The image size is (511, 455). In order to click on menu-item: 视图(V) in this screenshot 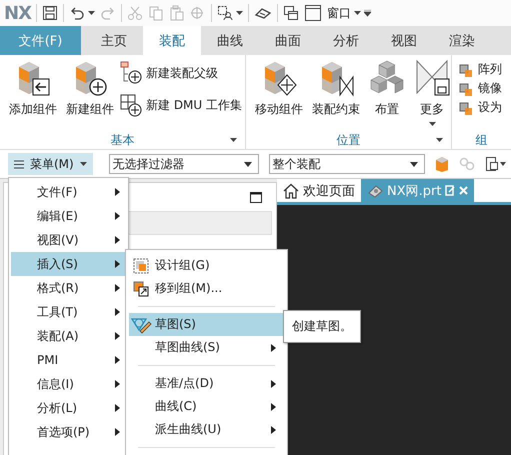, I will do `click(68, 240)`.